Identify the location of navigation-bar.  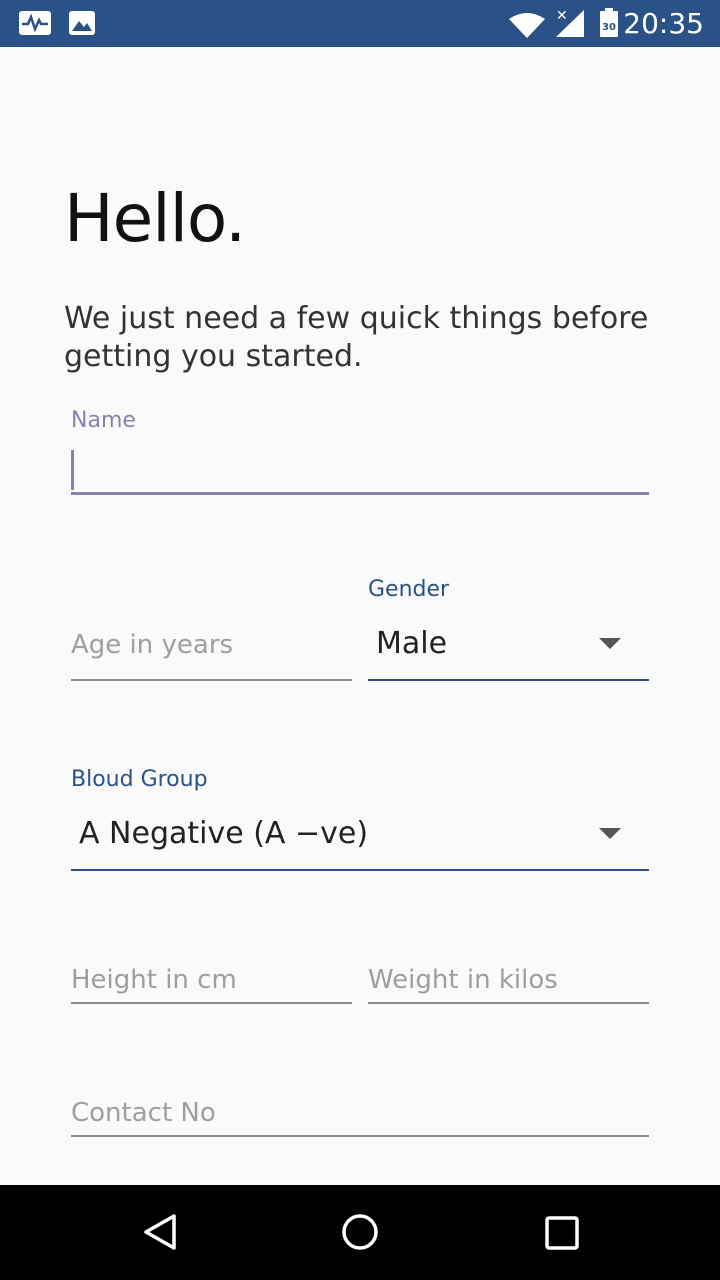
(360, 1232).